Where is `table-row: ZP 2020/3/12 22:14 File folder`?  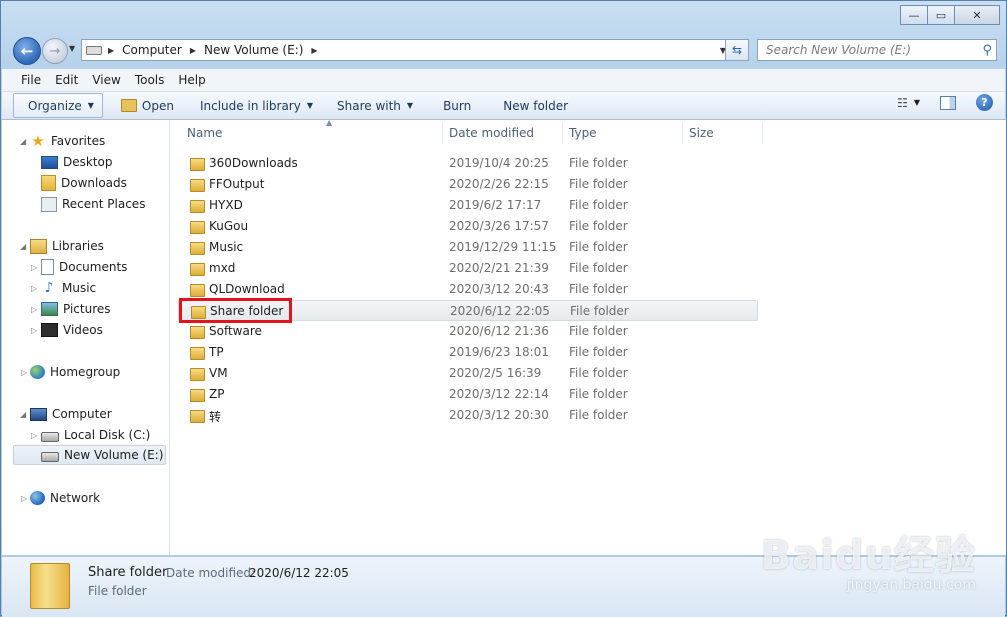
table-row: ZP 2020/3/12 22:14 File folder is located at coordinates (468, 394).